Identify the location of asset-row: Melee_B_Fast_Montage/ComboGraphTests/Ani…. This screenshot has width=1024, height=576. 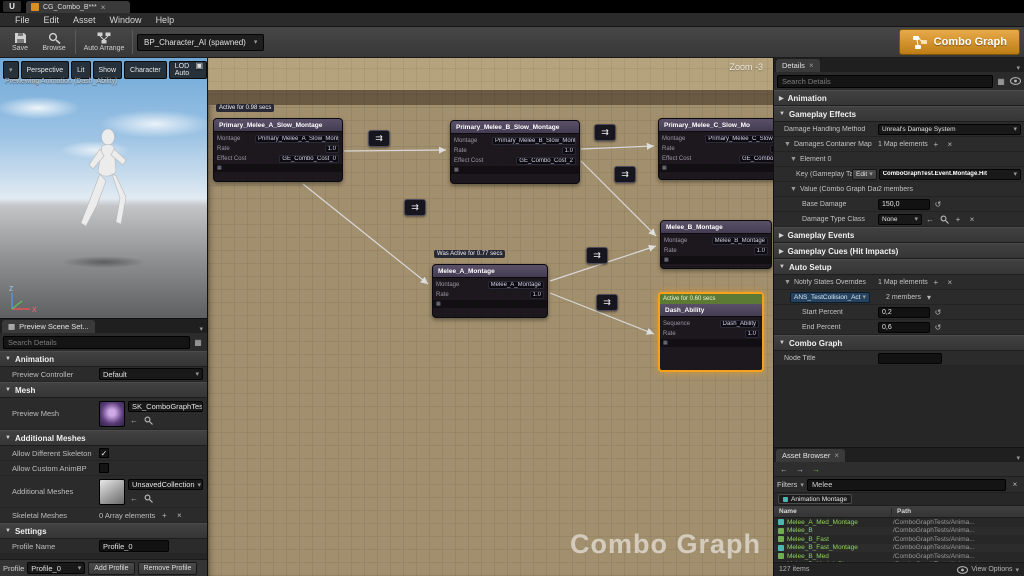
(899, 547).